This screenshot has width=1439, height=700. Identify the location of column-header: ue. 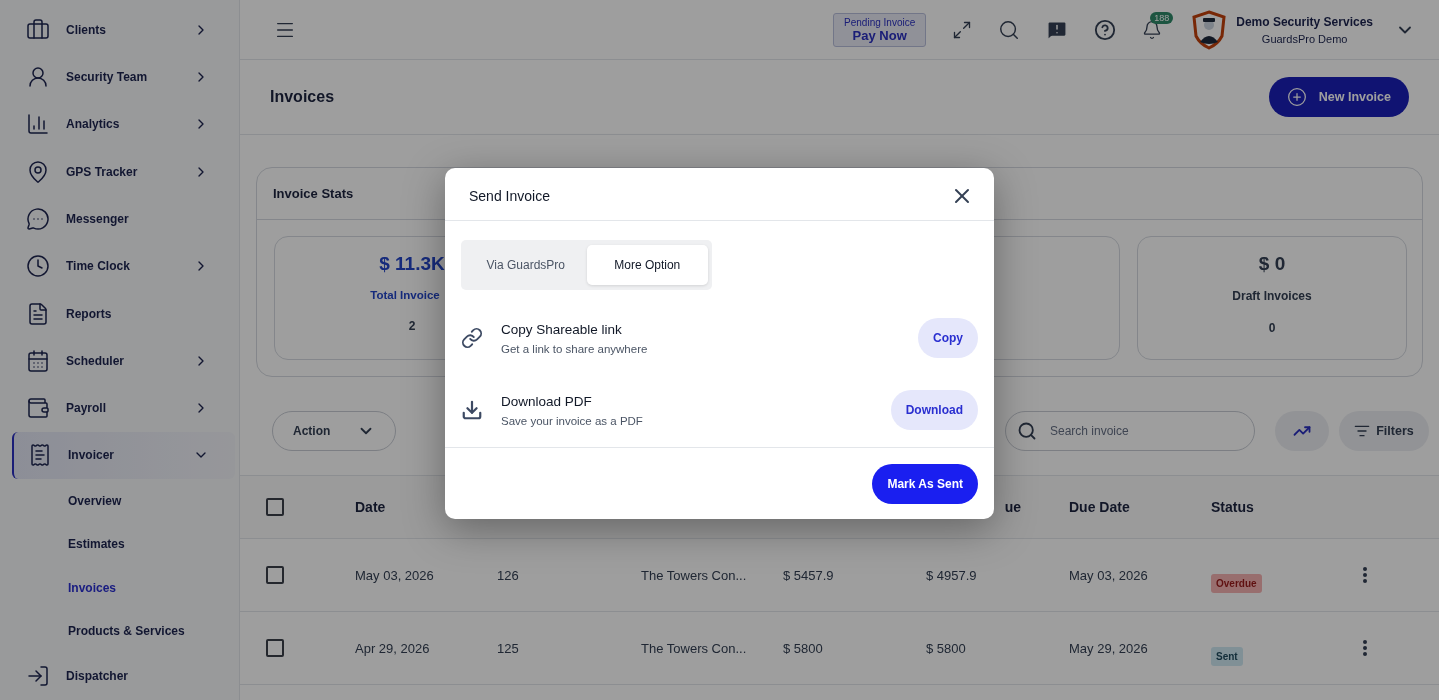
(1012, 507).